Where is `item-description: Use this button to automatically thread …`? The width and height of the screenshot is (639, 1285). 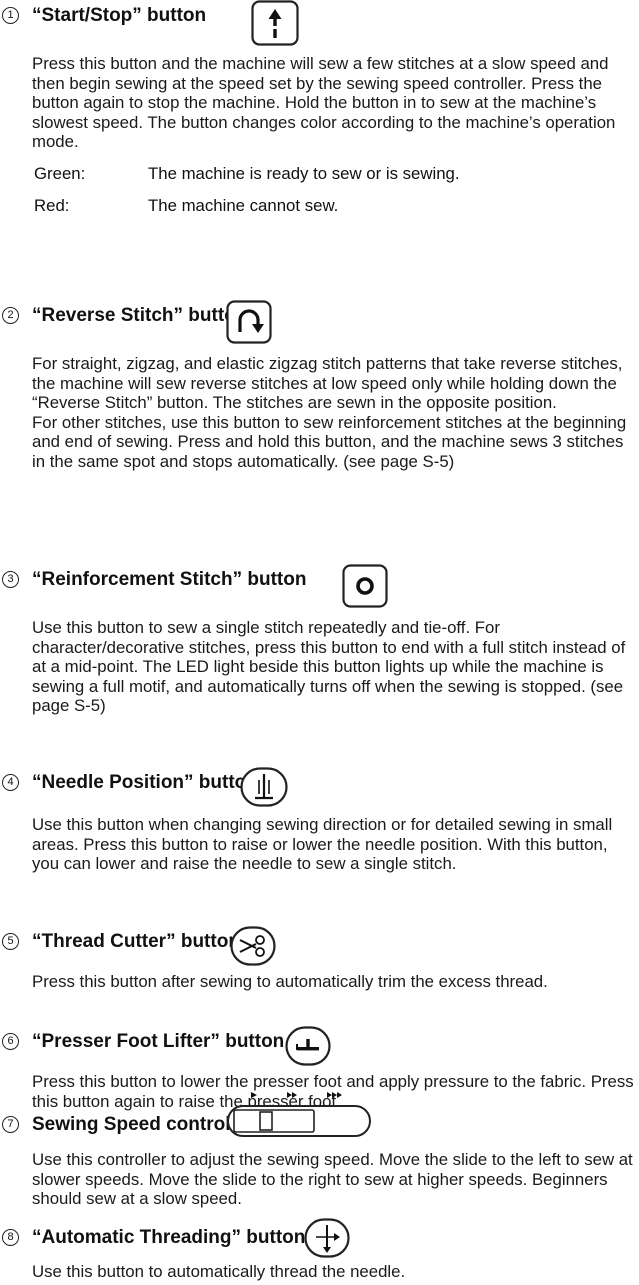 item-description: Use this button to automatically thread … is located at coordinates (219, 1271).